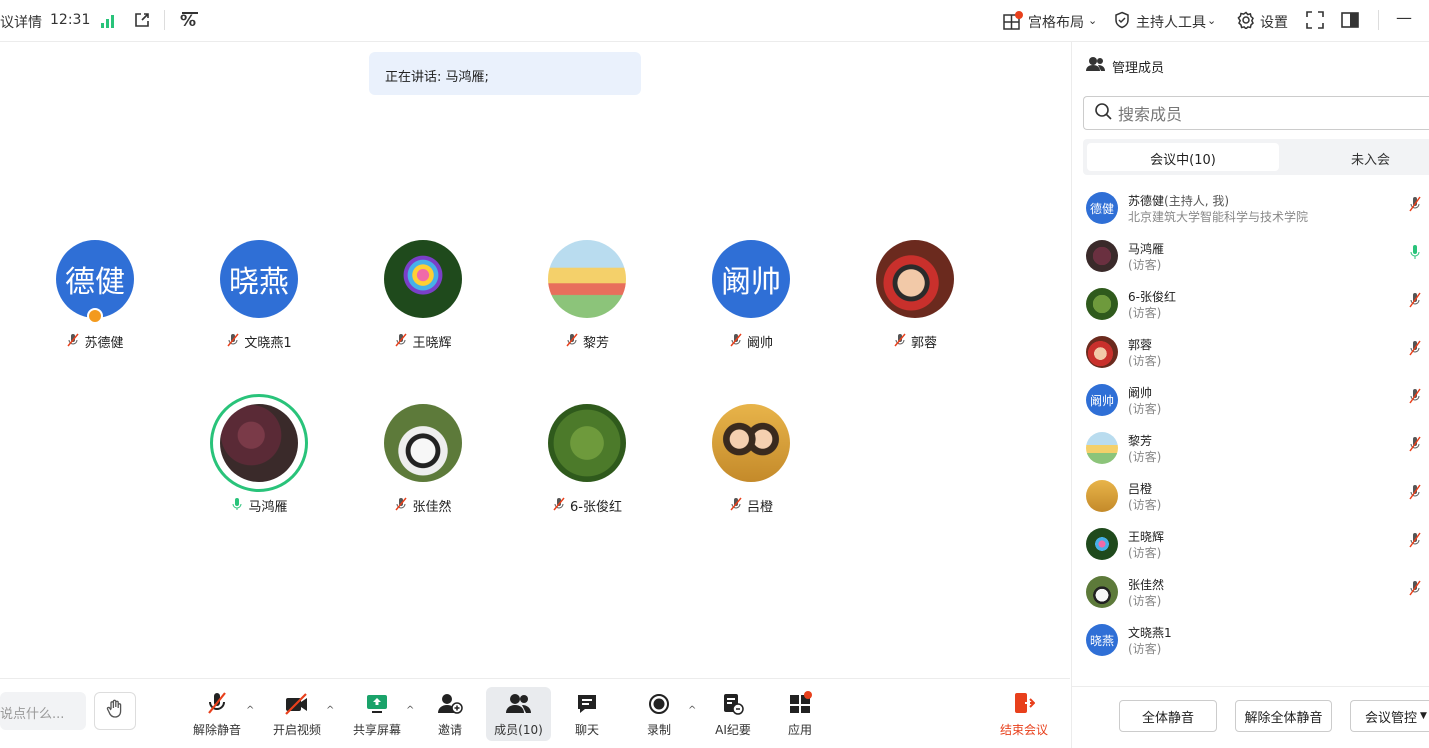  What do you see at coordinates (95, 282) in the screenshot?
I see `avatar: 德健` at bounding box center [95, 282].